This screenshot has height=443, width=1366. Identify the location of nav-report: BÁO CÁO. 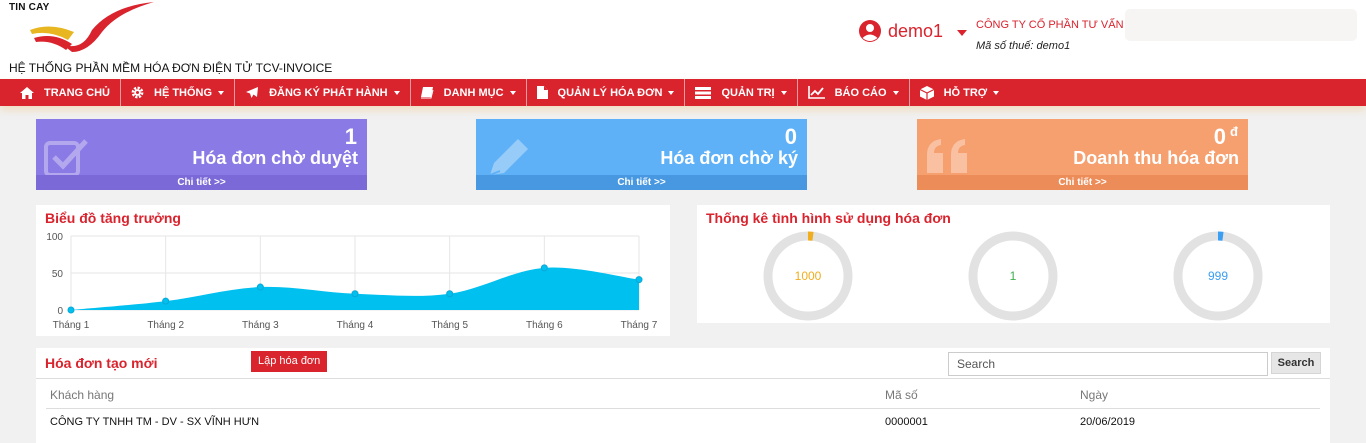
(854, 92).